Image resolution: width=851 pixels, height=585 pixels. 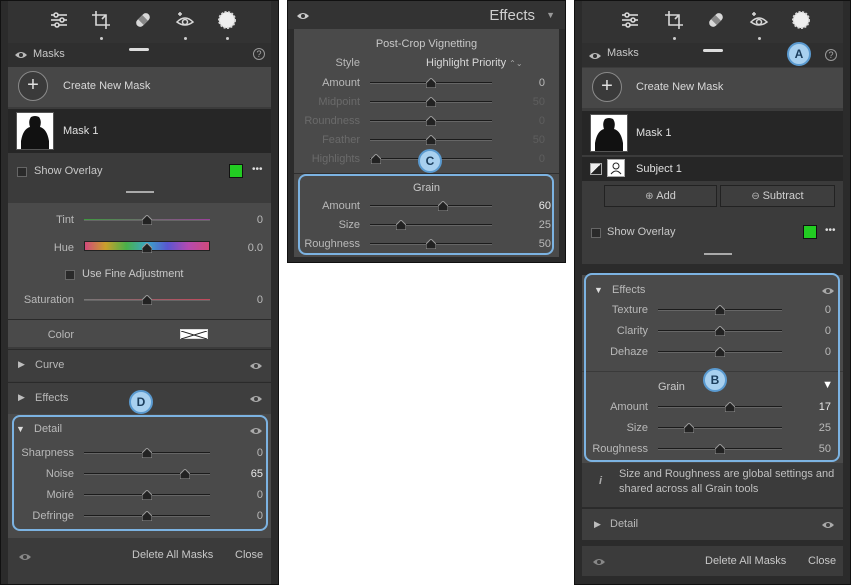 What do you see at coordinates (255, 248) in the screenshot?
I see `hue-value: 0.0` at bounding box center [255, 248].